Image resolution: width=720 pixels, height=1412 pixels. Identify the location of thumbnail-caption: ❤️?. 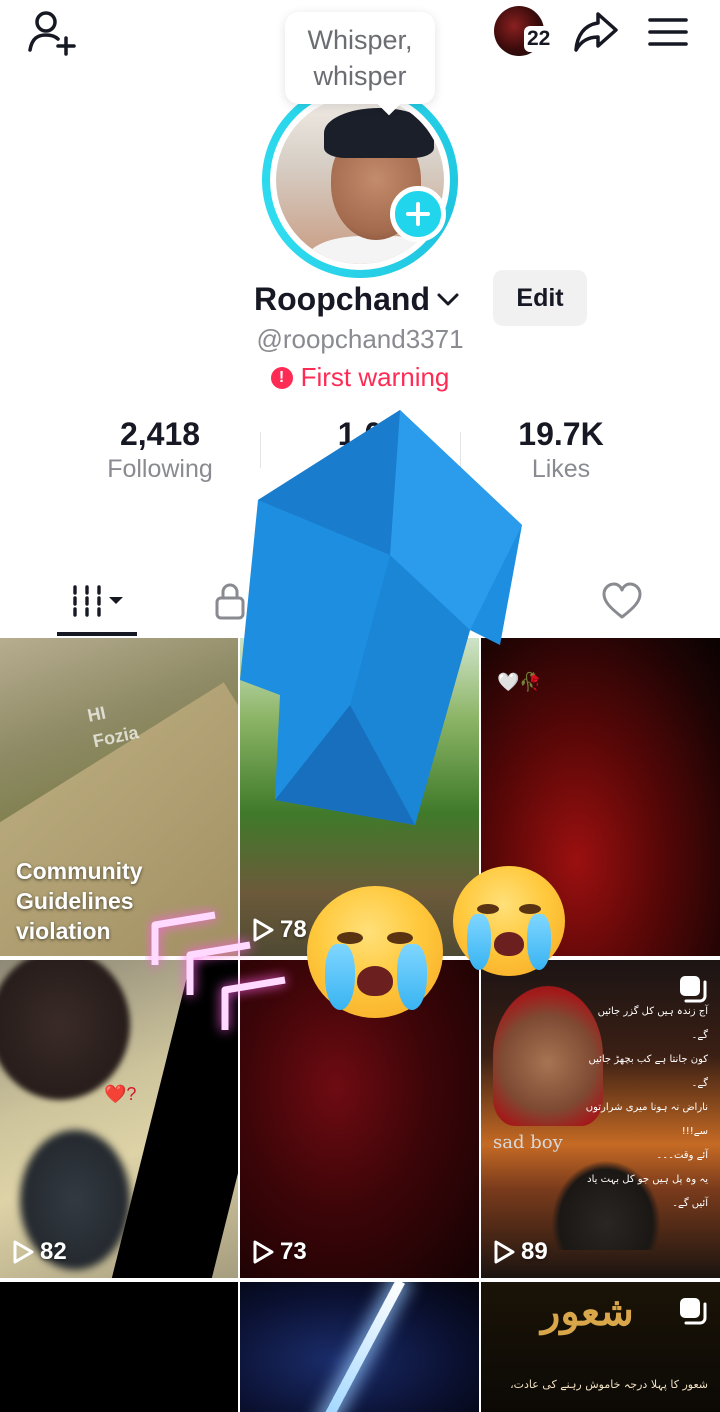
(120, 1094).